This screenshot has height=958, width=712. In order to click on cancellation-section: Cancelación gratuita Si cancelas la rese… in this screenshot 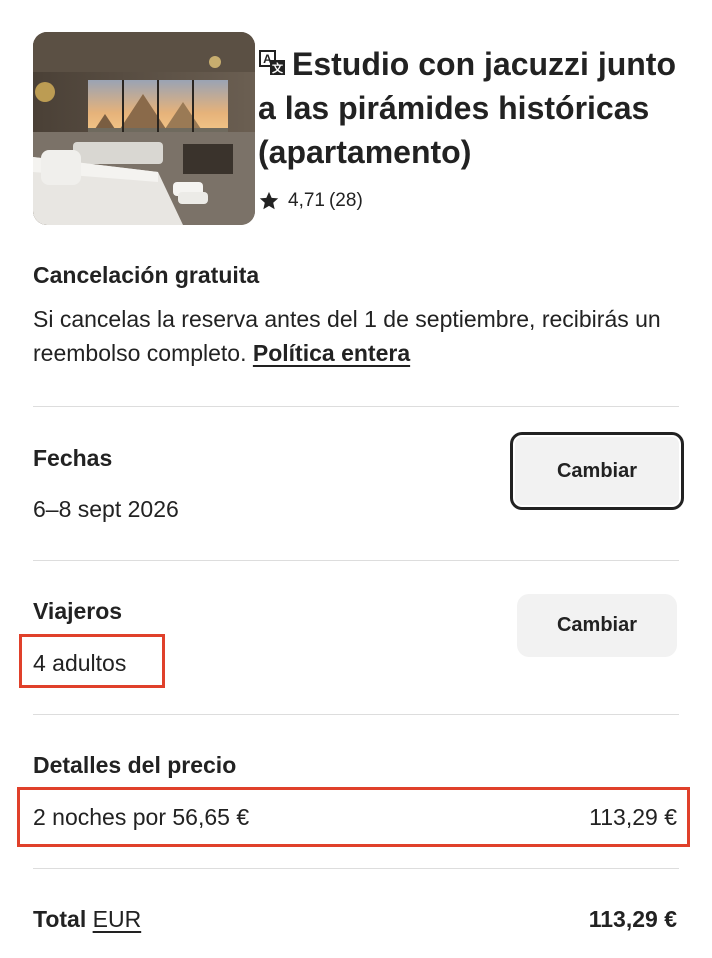, I will do `click(353, 316)`.